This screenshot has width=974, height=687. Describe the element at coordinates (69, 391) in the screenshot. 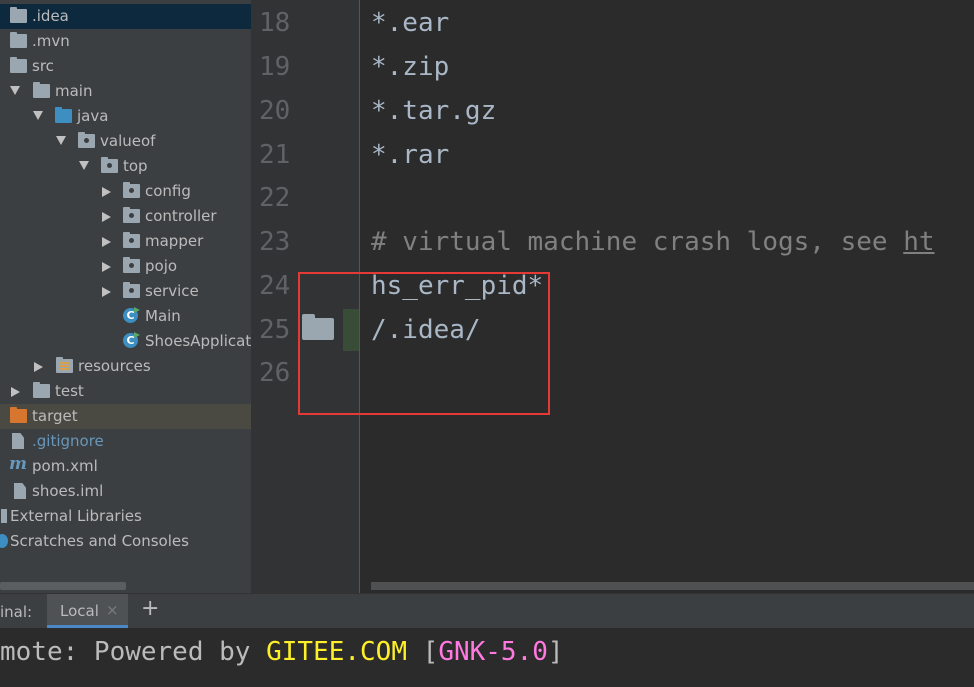

I see `tree-item-label: test` at that location.